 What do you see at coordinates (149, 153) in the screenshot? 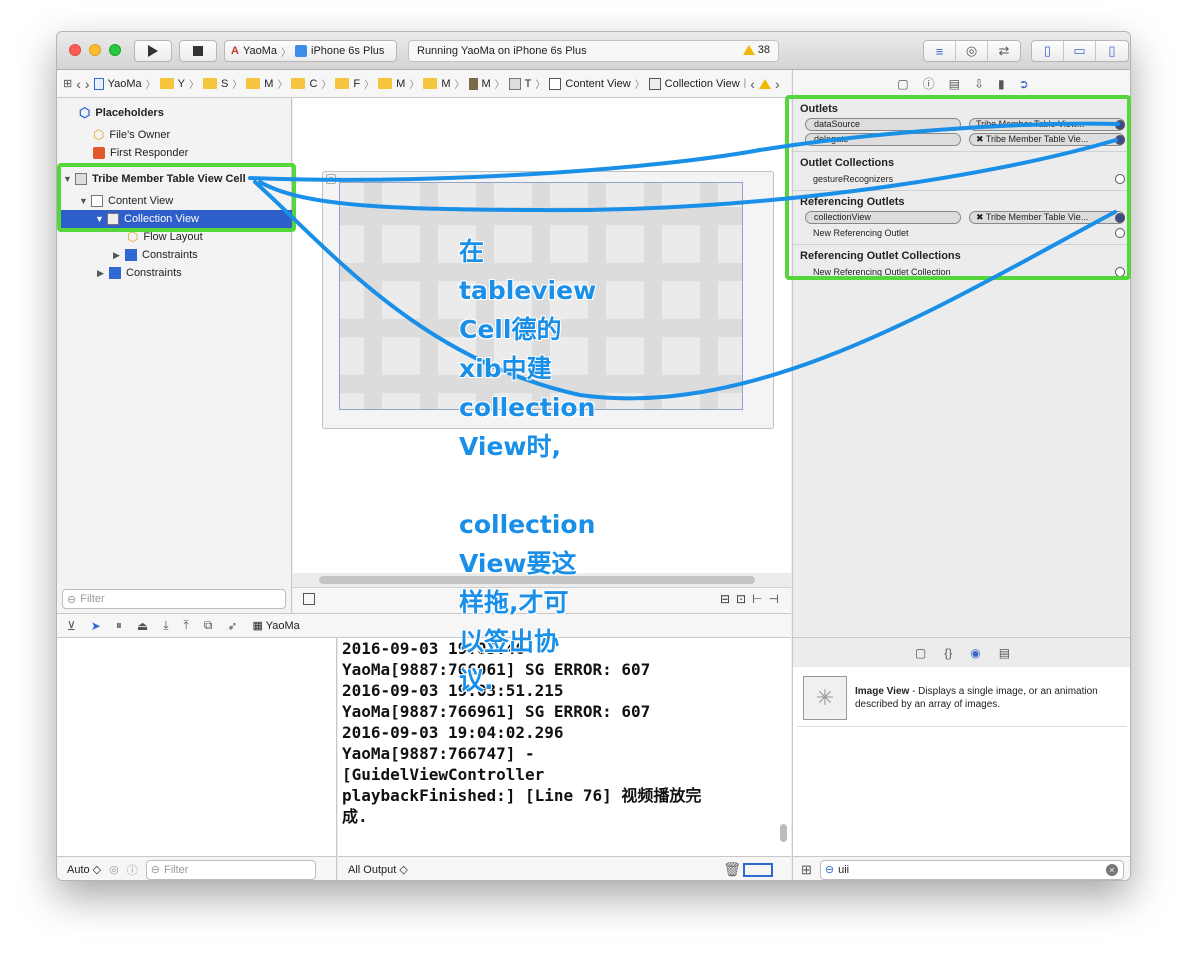
I see `outline-label: First Responder` at bounding box center [149, 153].